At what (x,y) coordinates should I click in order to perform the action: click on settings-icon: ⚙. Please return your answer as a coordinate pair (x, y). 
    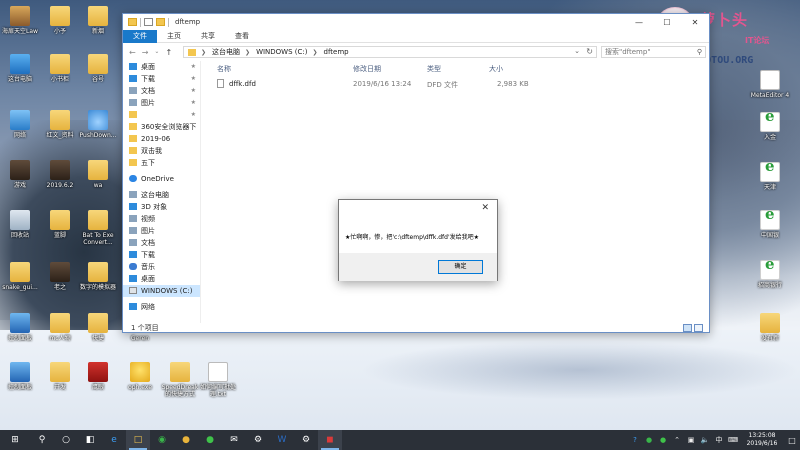
    Looking at the image, I should click on (306, 440).